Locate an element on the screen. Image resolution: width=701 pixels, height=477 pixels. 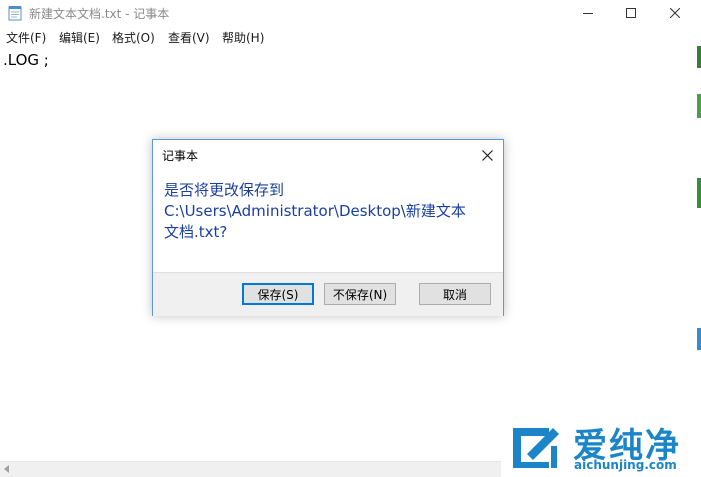
close-button is located at coordinates (675, 13).